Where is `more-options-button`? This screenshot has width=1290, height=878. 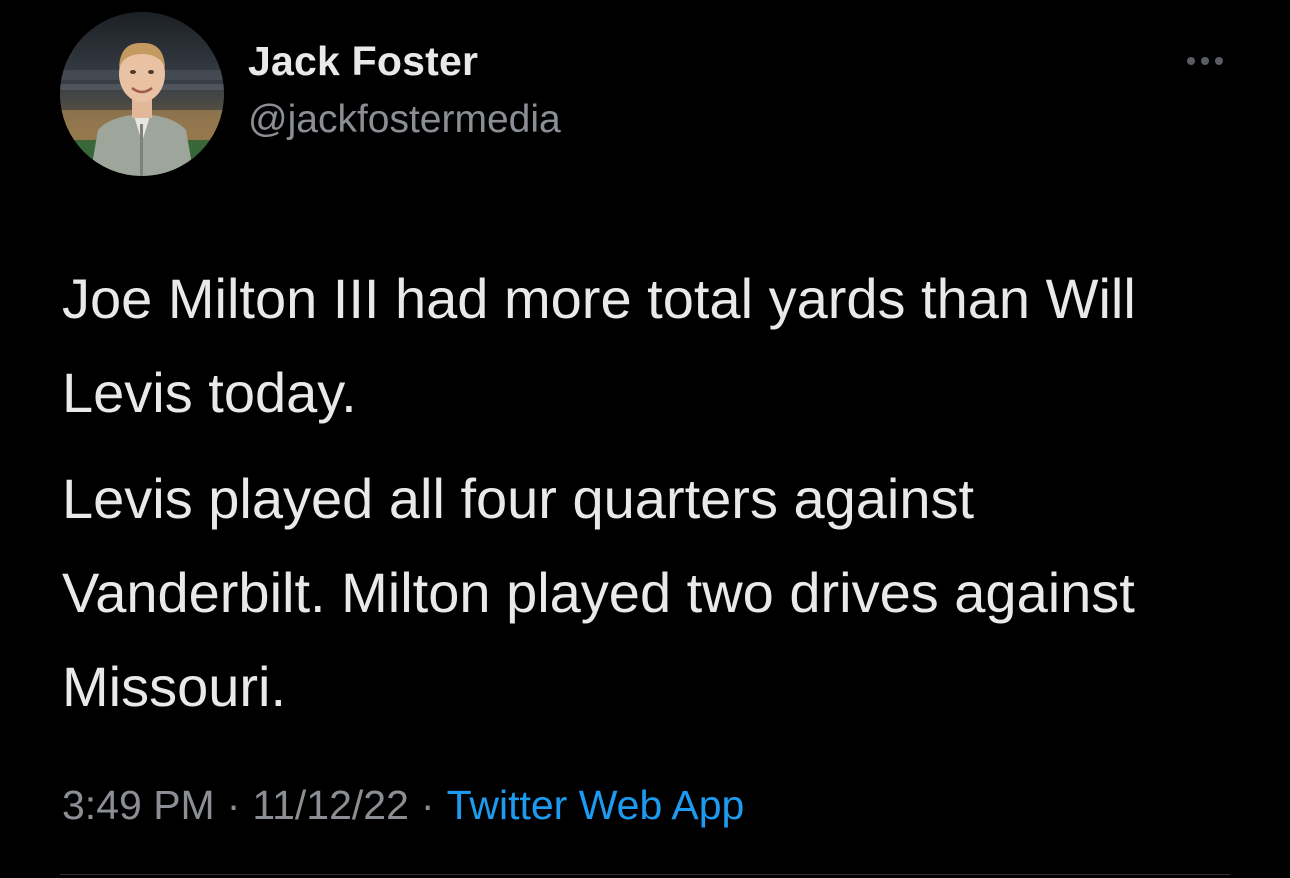 more-options-button is located at coordinates (1205, 61).